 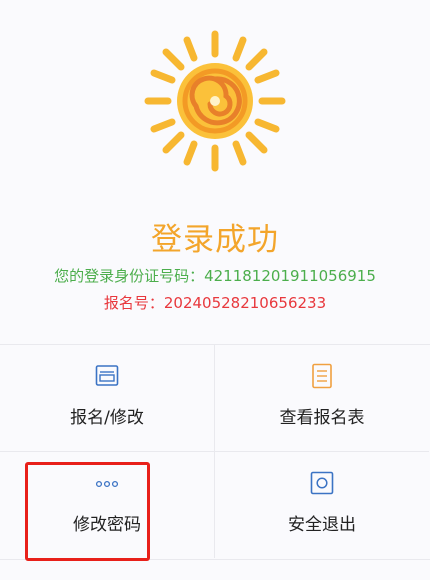 I want to click on document-icon, so click(x=322, y=376).